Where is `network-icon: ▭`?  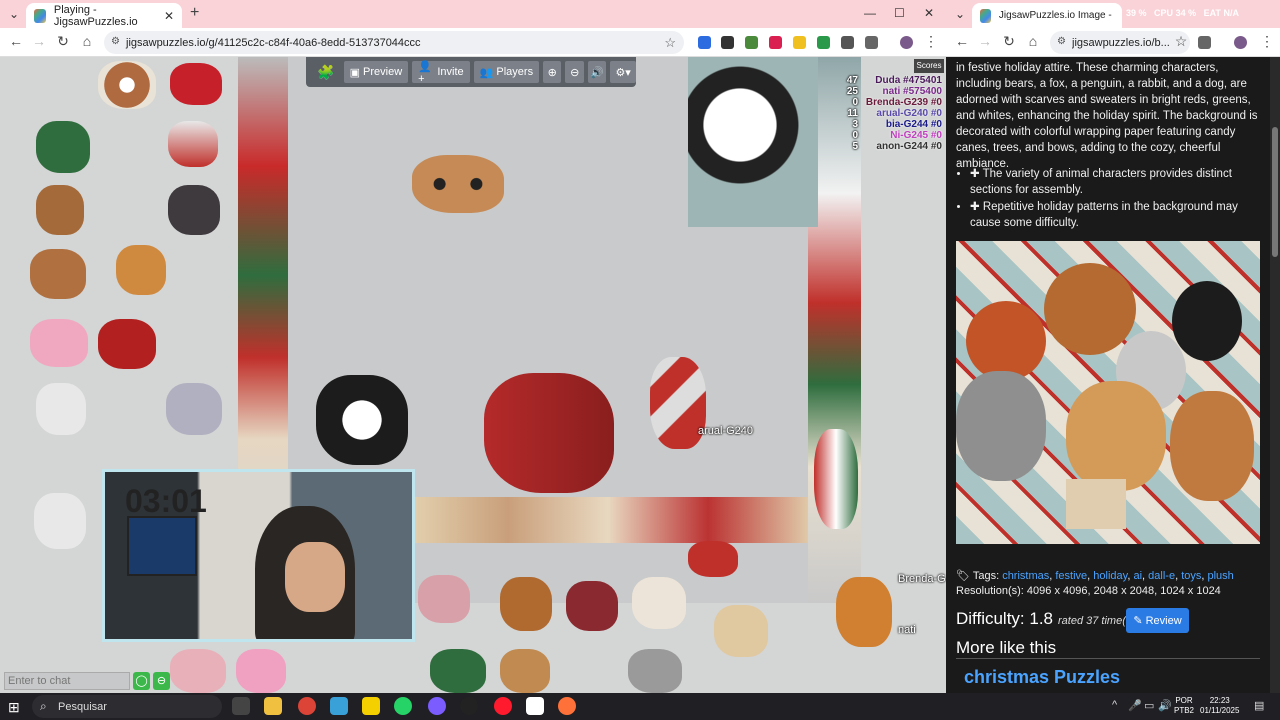 network-icon: ▭ is located at coordinates (1149, 705).